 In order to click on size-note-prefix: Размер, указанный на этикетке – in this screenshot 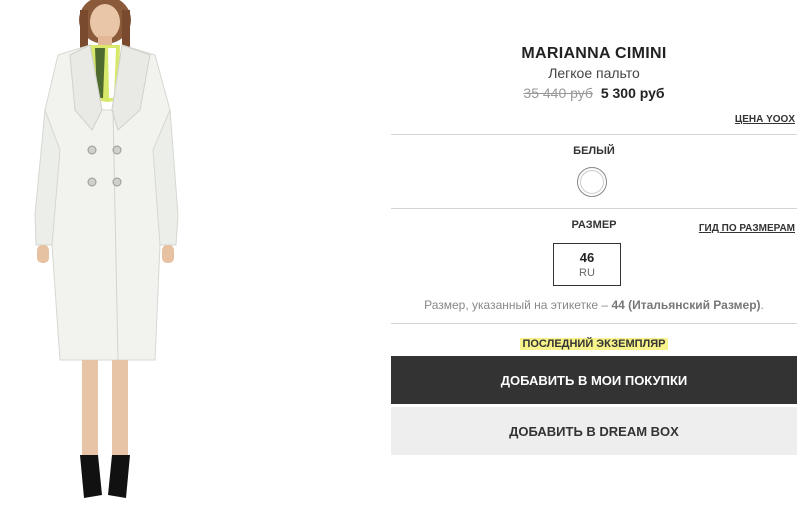, I will do `click(516, 305)`.